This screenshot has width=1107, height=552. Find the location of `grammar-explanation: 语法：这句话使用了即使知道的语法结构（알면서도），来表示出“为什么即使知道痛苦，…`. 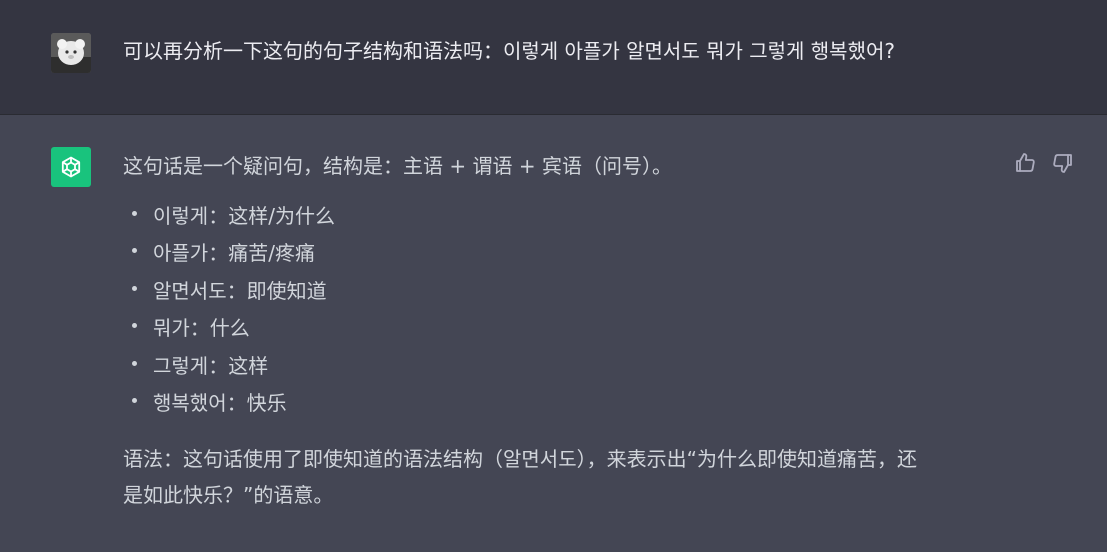

grammar-explanation: 语法：这句话使用了即使知道的语法结构（알면서도），来表示出“为什么即使知道痛苦，… is located at coordinates (520, 477).